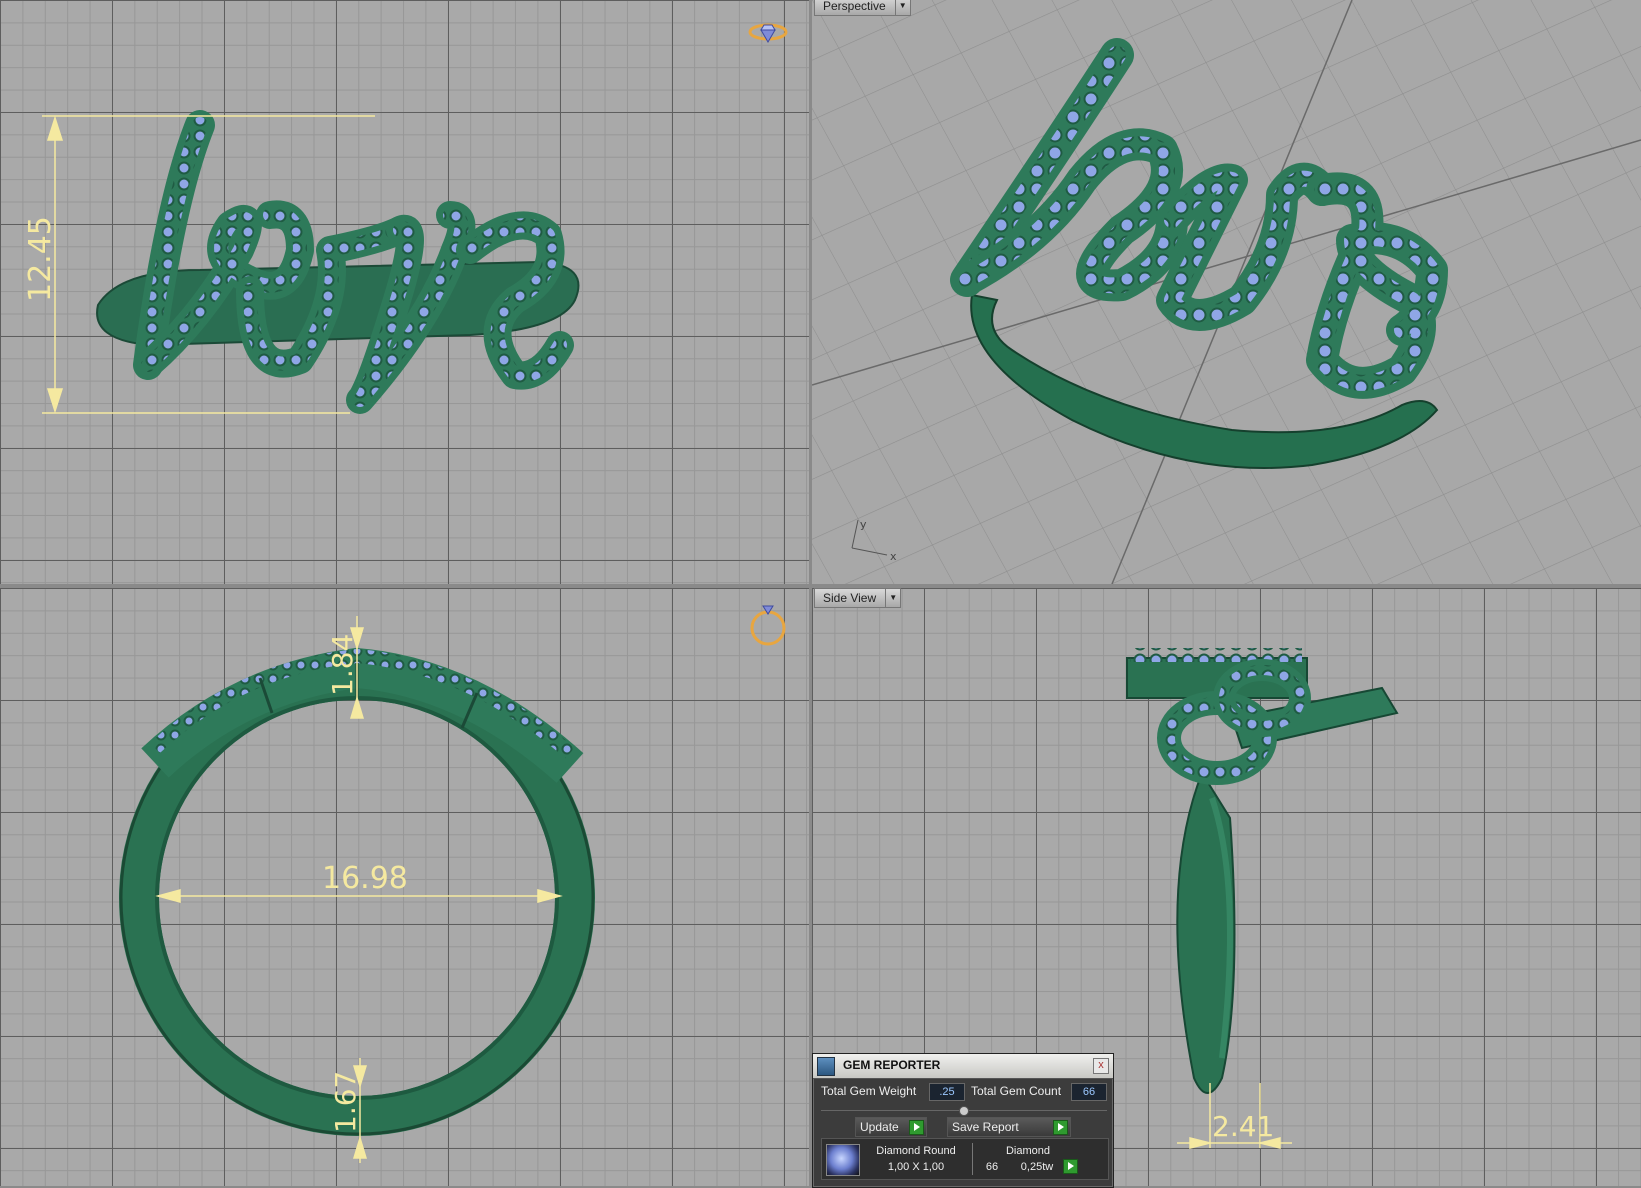 This screenshot has height=1188, width=1641. What do you see at coordinates (963, 1066) in the screenshot?
I see `gem-reporter-title-bar: GEM REPORTER x` at bounding box center [963, 1066].